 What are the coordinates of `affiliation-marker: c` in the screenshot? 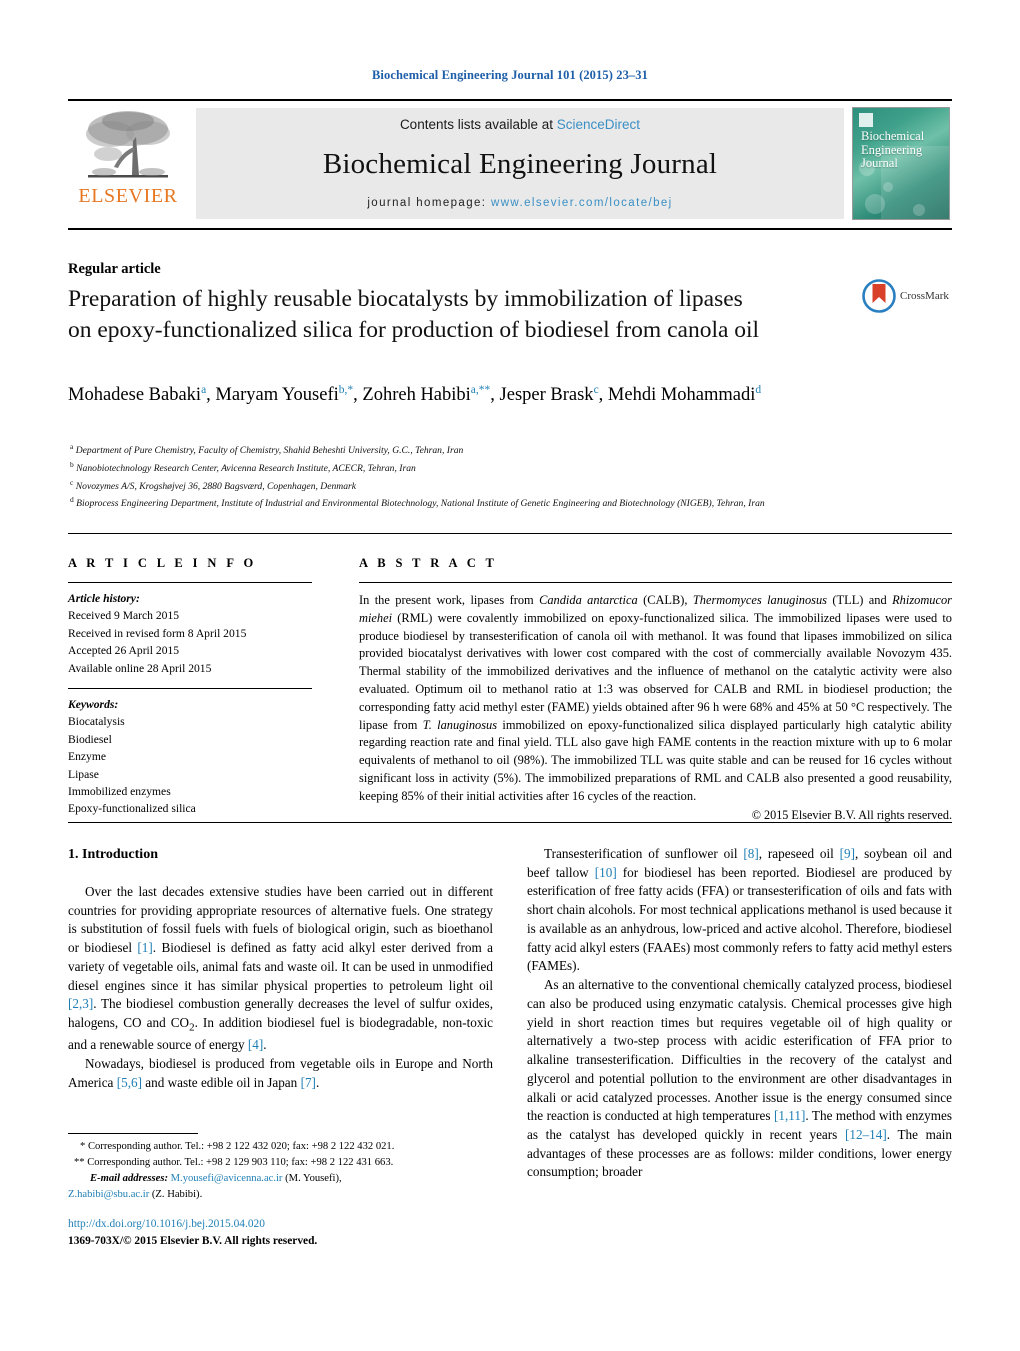 It's located at (72, 482).